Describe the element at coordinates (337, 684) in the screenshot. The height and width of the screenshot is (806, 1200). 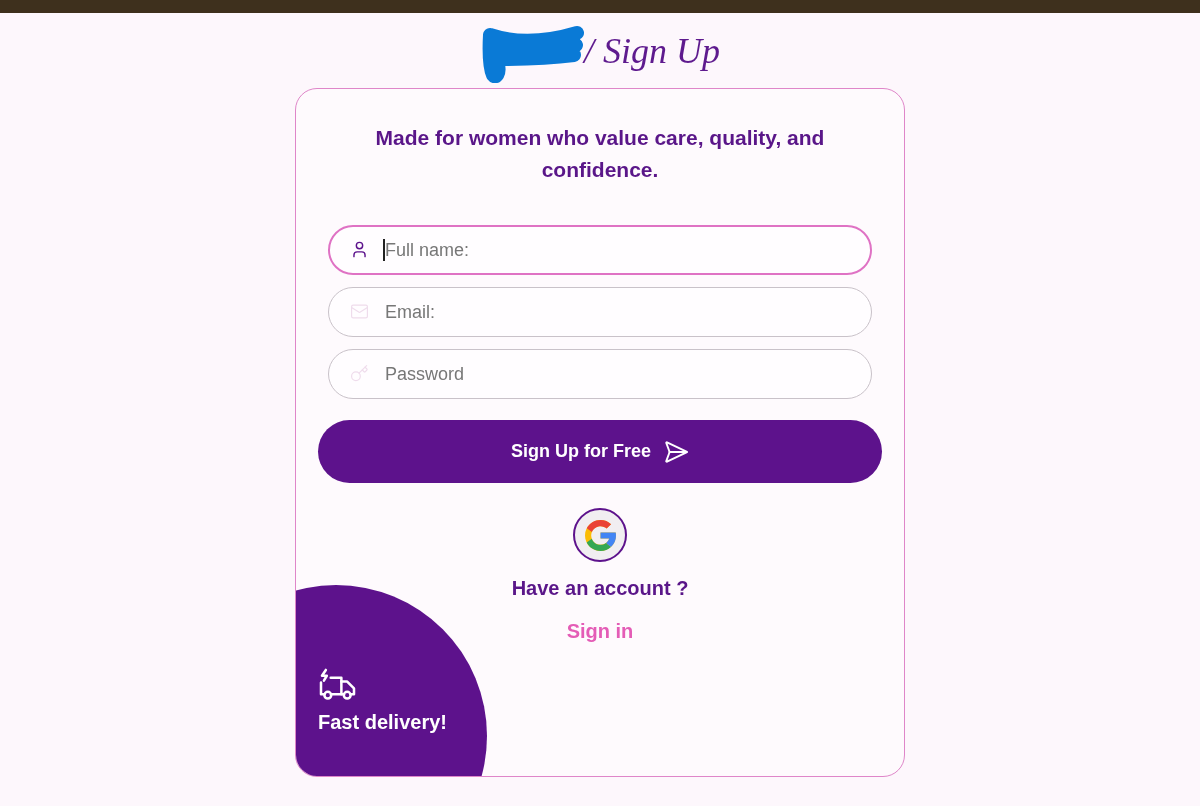
I see `truck-icon` at that location.